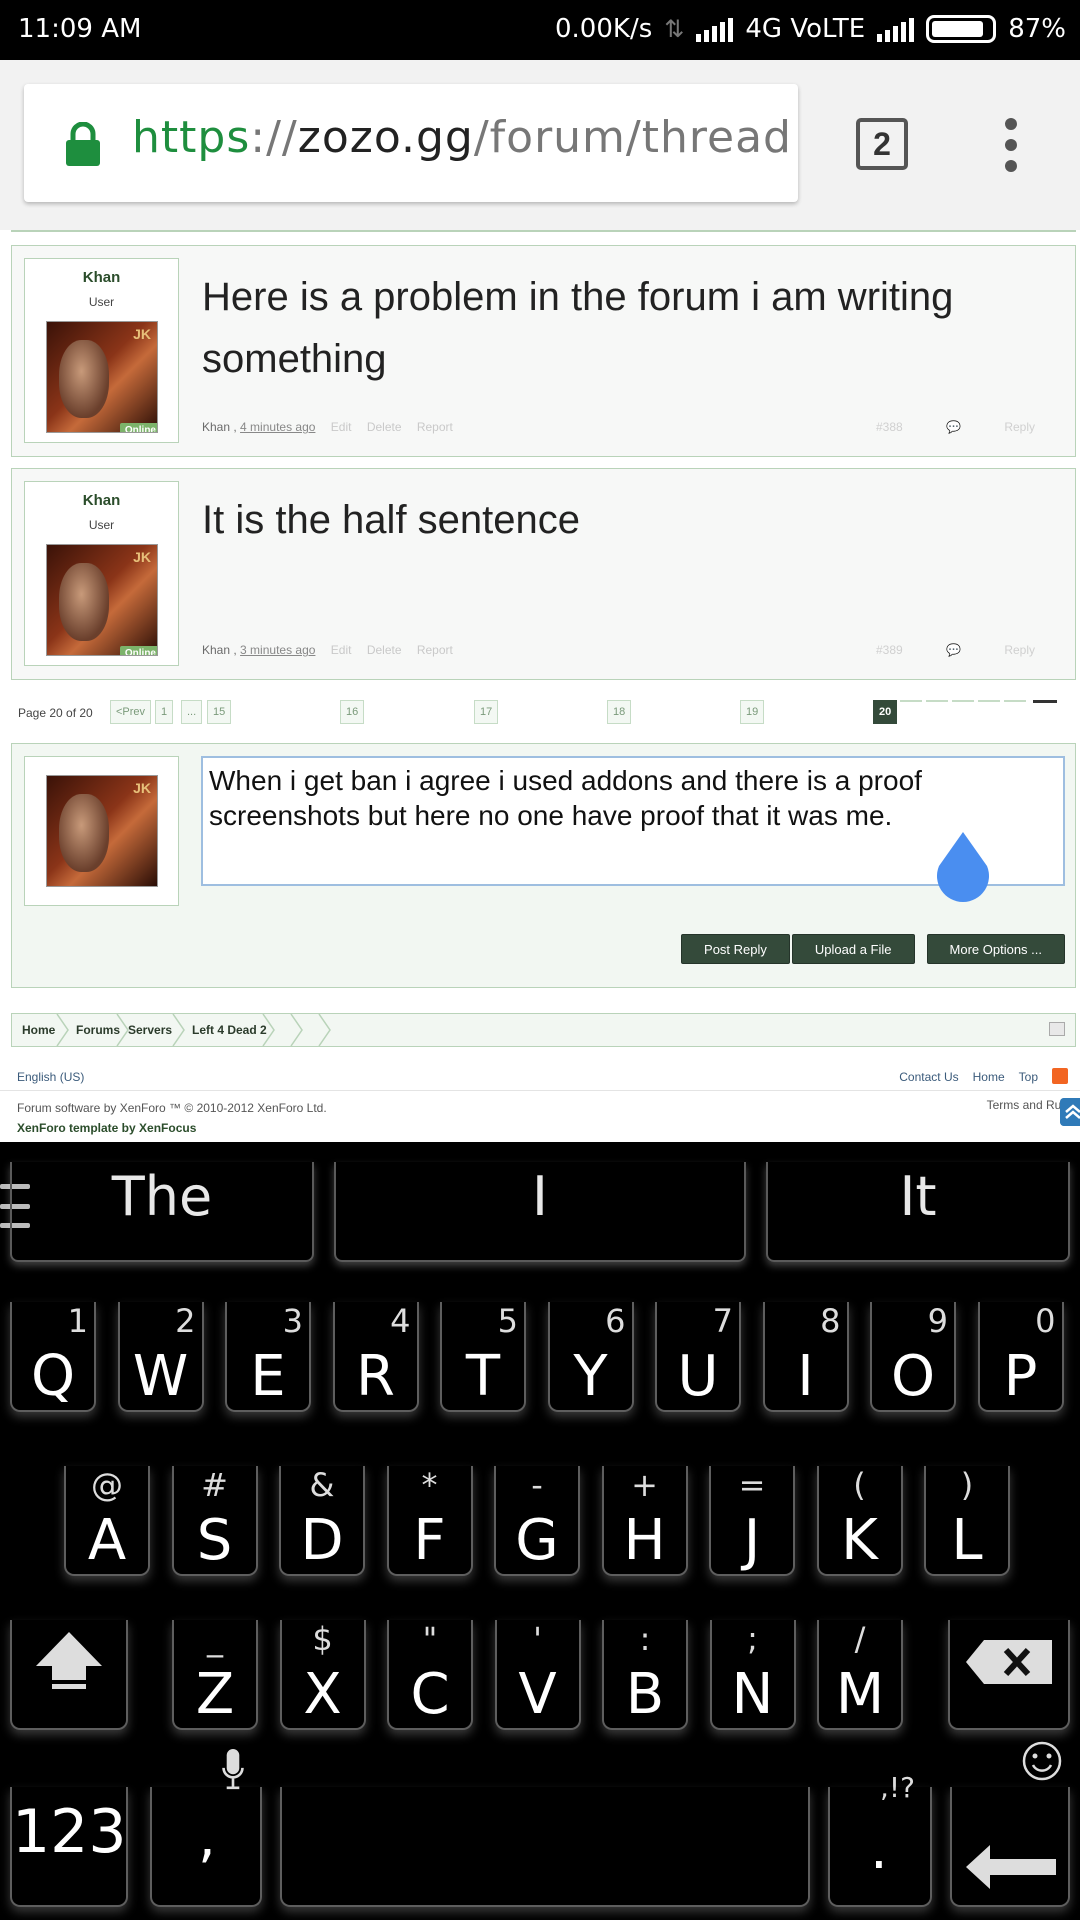 This screenshot has height=1920, width=1080. What do you see at coordinates (540, 1212) in the screenshot?
I see `suggestion-2: I` at bounding box center [540, 1212].